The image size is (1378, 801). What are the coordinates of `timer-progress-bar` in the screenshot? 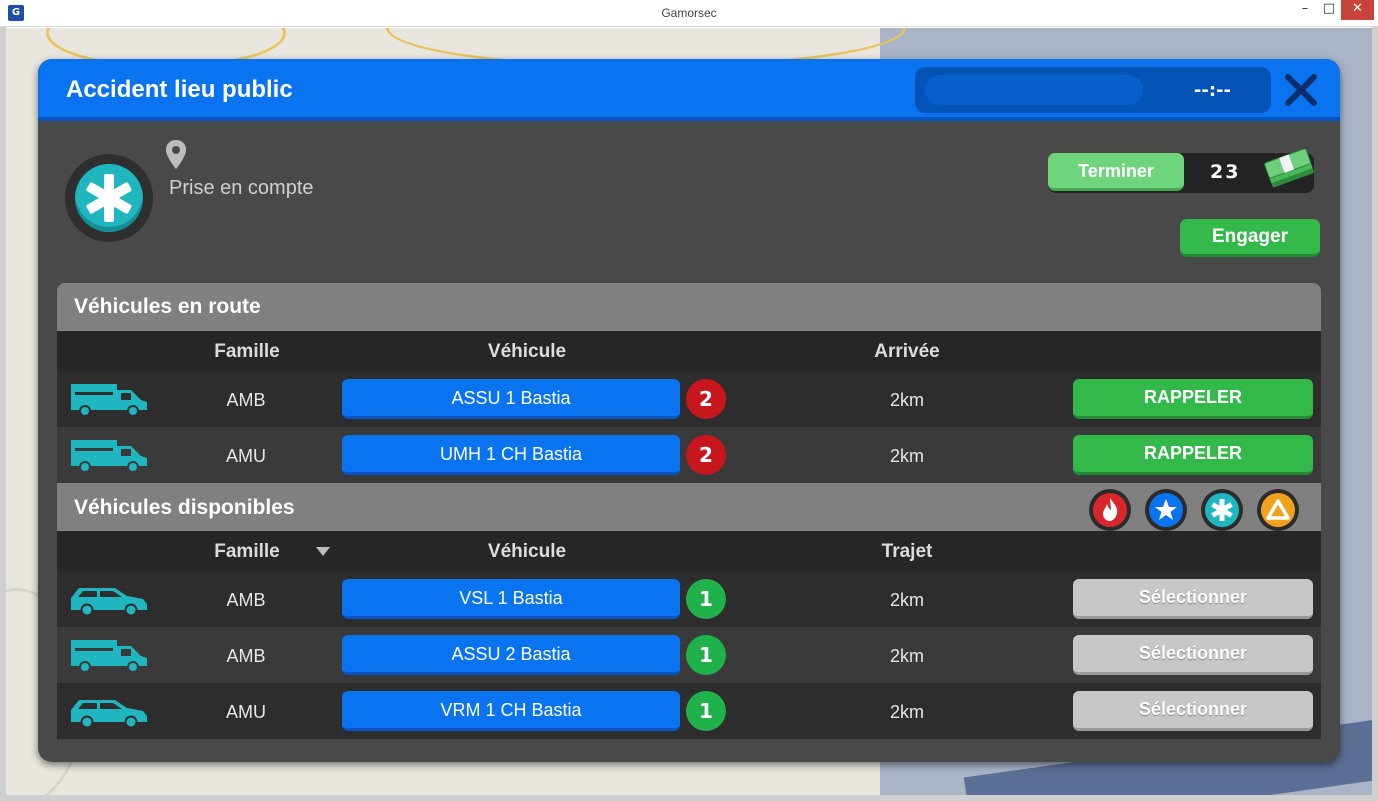 It's located at (1034, 90).